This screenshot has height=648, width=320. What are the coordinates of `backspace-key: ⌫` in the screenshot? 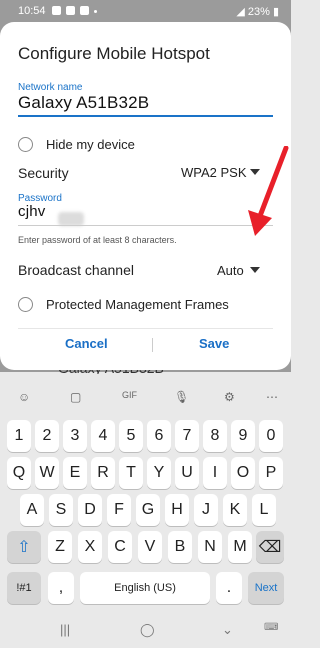 It's located at (270, 547).